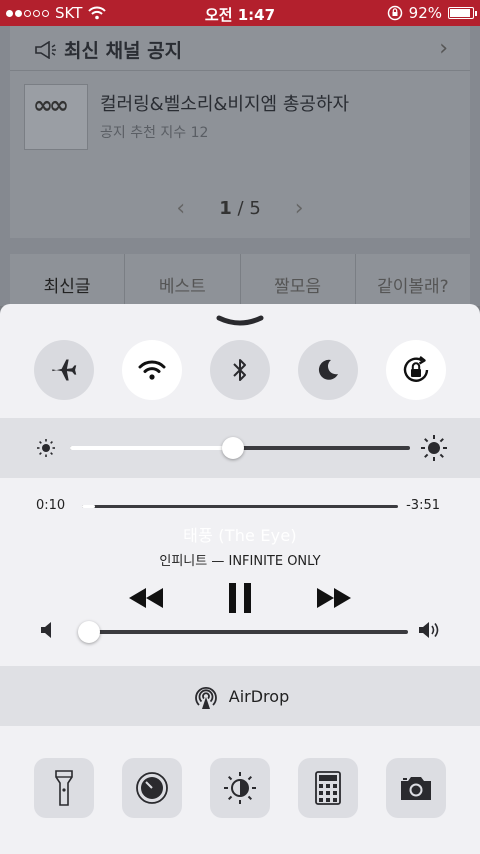 Image resolution: width=480 pixels, height=854 pixels. Describe the element at coordinates (255, 208) in the screenshot. I see `total-pages: 5` at that location.